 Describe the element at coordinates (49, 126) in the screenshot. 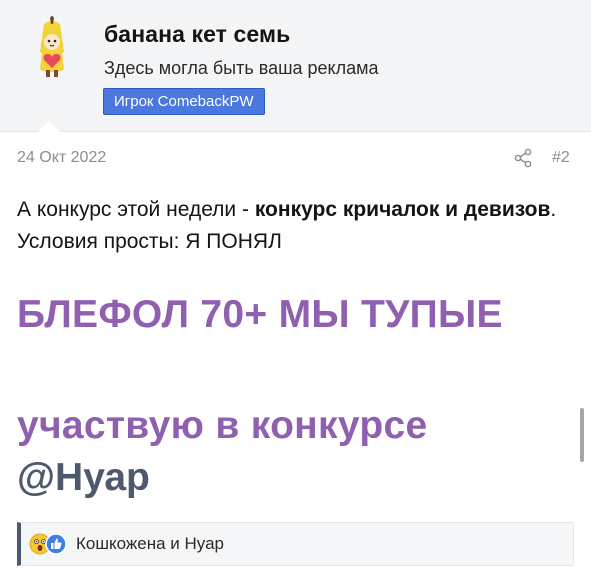

I see `header-pointer-arrow` at that location.